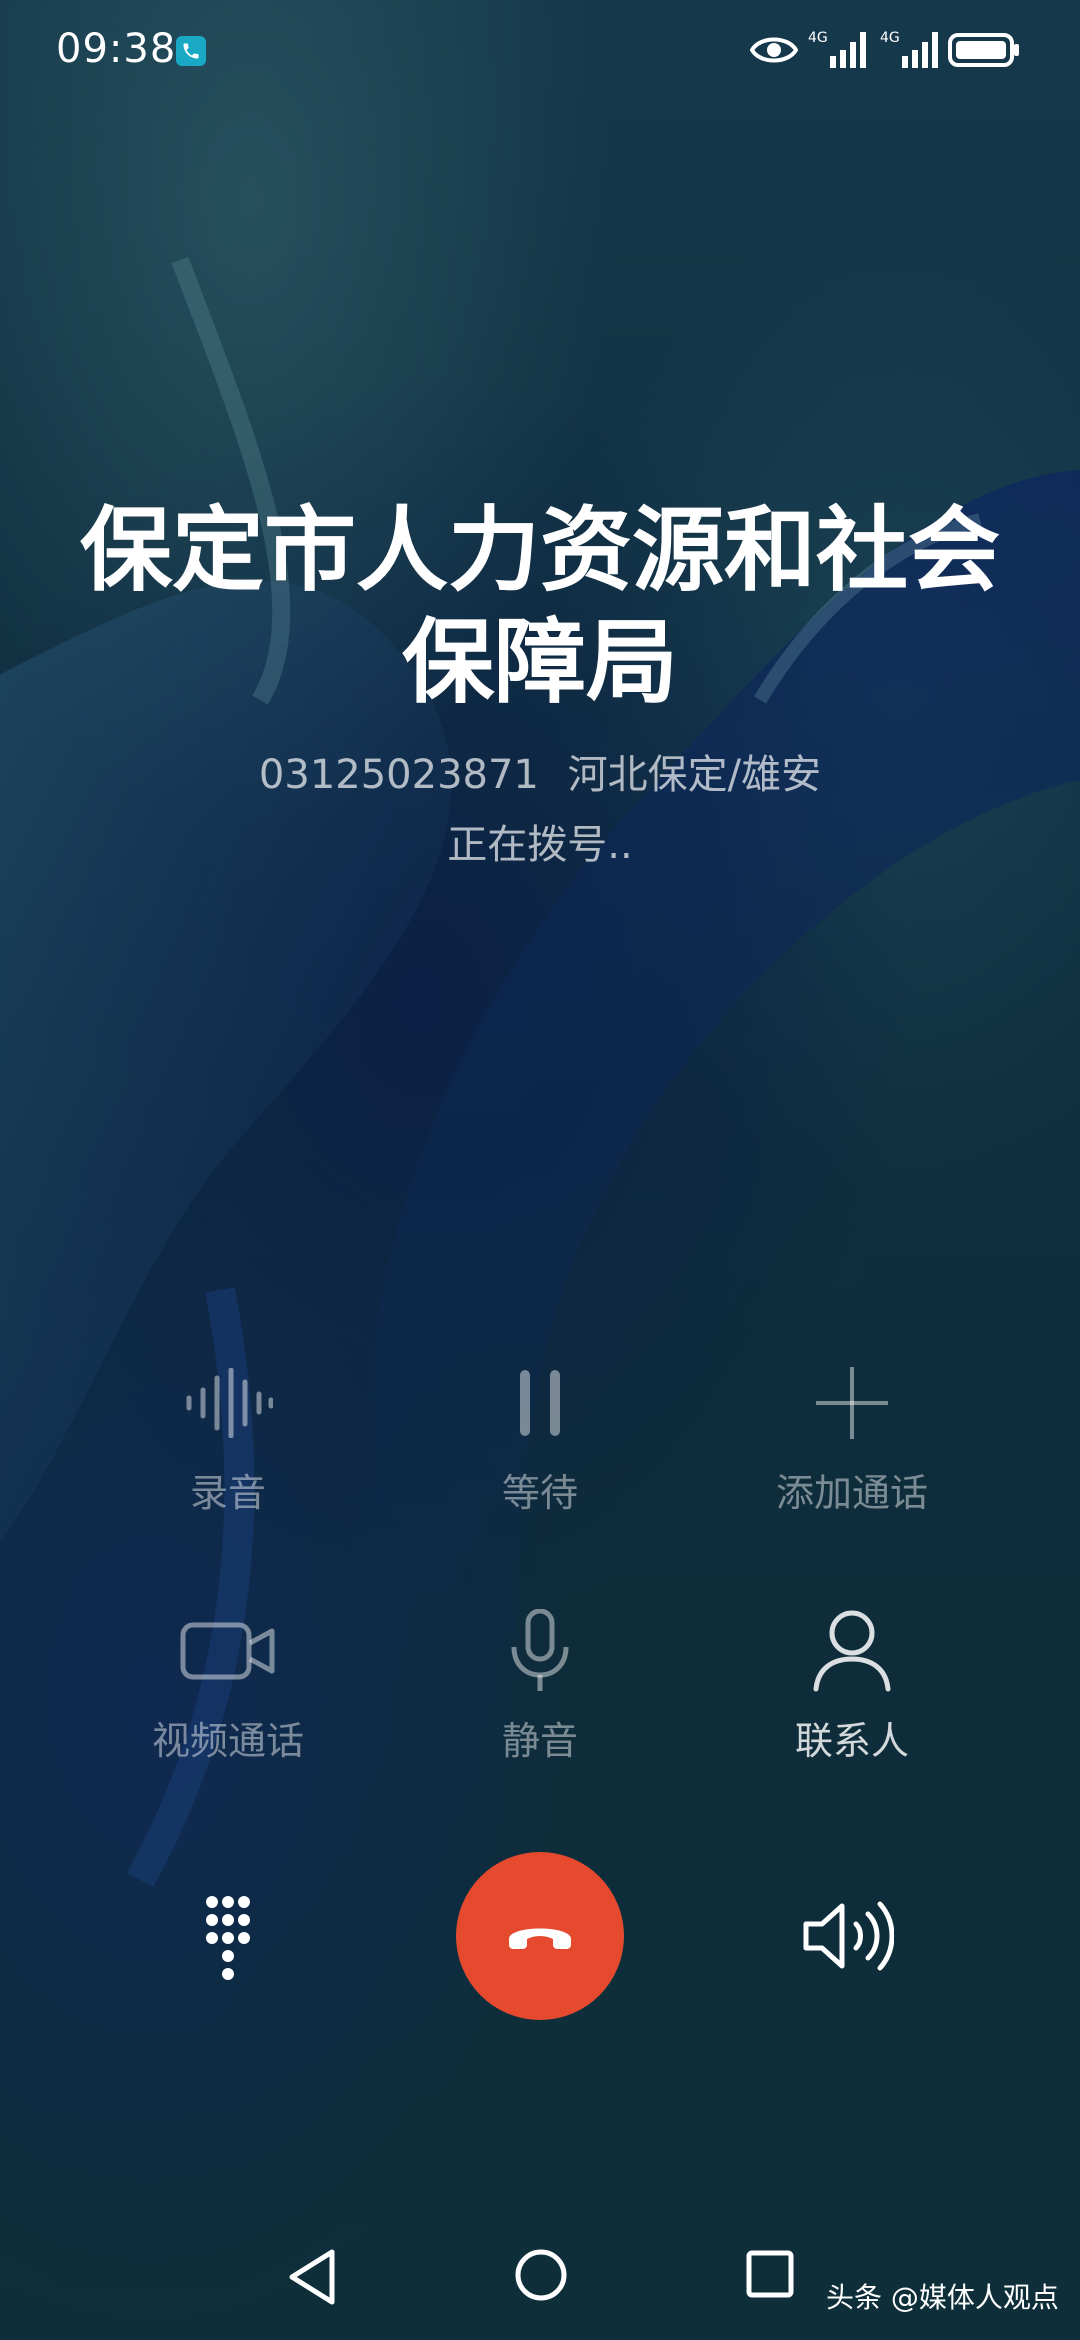 The height and width of the screenshot is (2340, 1080). I want to click on caller-details: 03125023871 河北保定/雄安, so click(540, 771).